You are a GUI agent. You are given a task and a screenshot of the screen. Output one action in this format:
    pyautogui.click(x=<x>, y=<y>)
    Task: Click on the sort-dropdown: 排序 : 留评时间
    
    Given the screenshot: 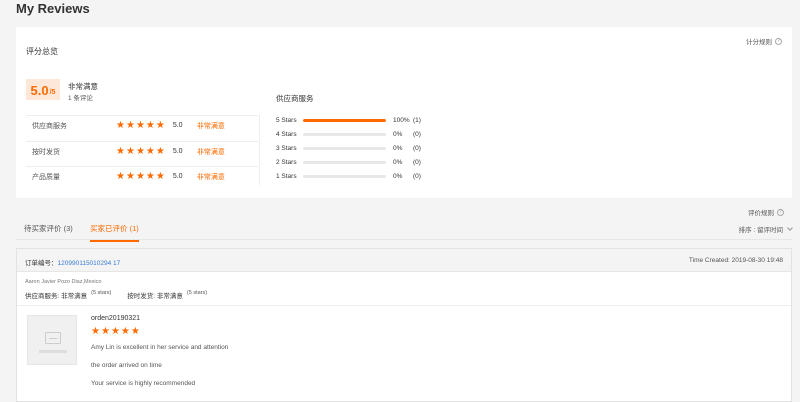 What is the action you would take?
    pyautogui.click(x=765, y=229)
    